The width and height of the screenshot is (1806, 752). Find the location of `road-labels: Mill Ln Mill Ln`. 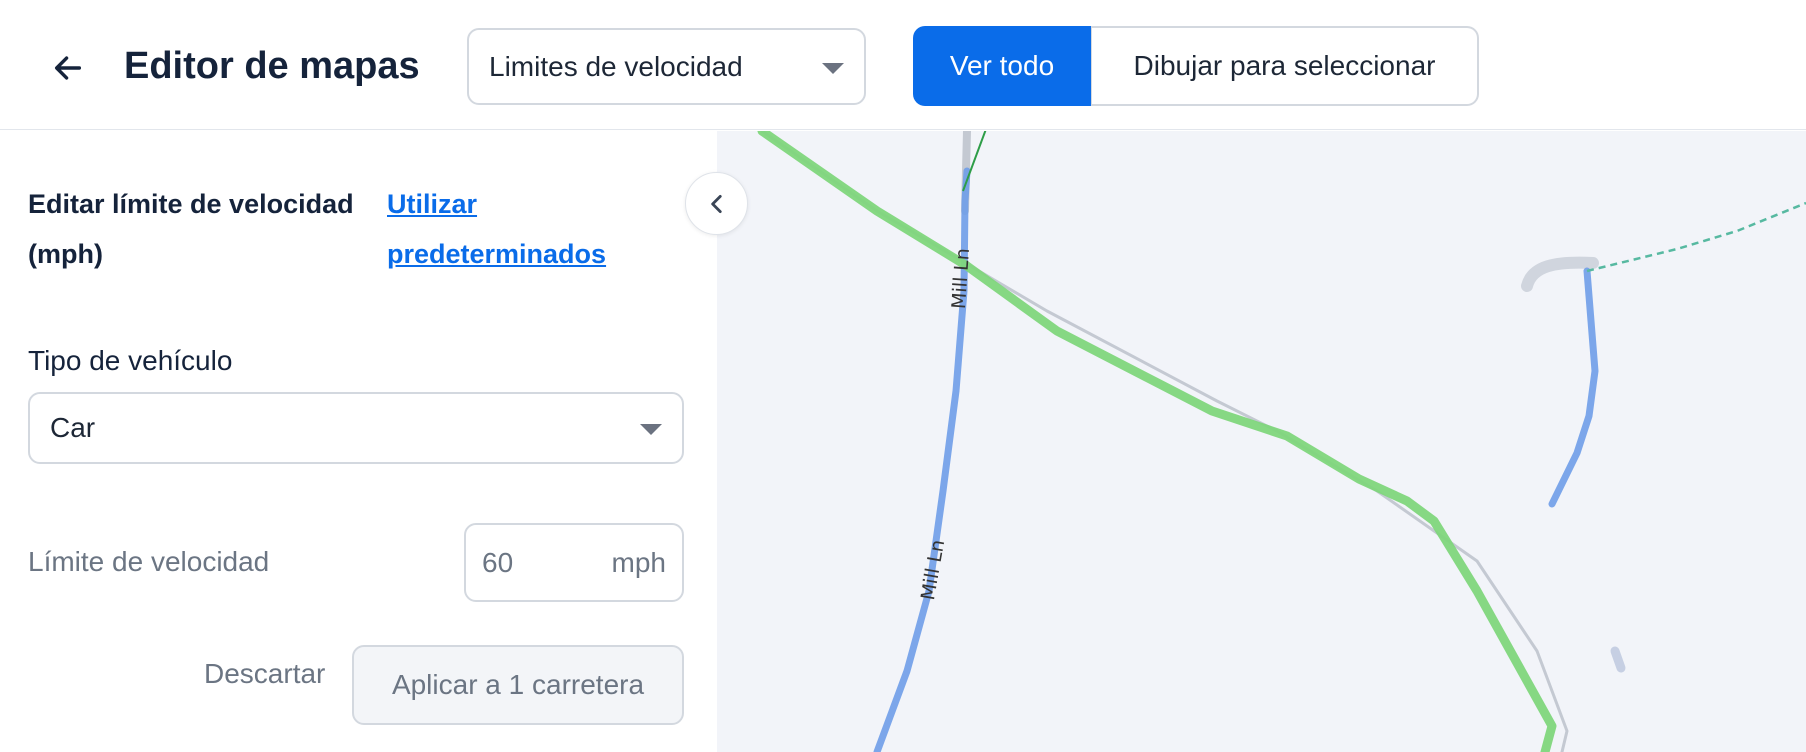

road-labels: Mill Ln Mill Ln is located at coordinates (945, 424).